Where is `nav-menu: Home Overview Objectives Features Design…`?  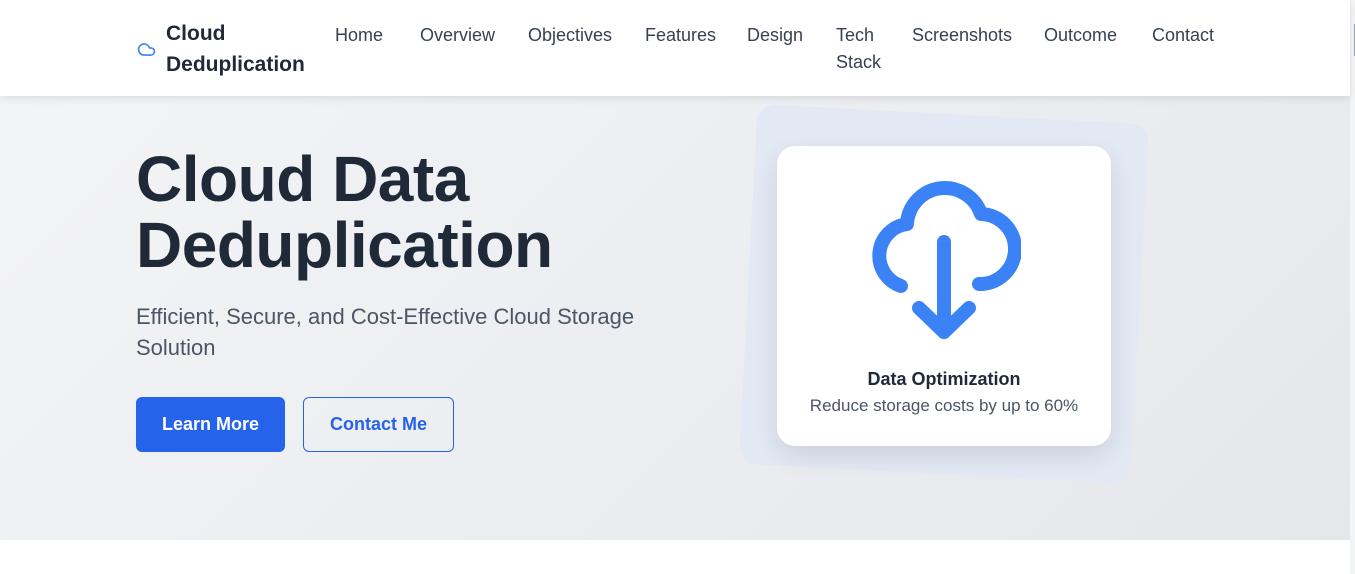
nav-menu: Home Overview Objectives Features Design… is located at coordinates (675, 52).